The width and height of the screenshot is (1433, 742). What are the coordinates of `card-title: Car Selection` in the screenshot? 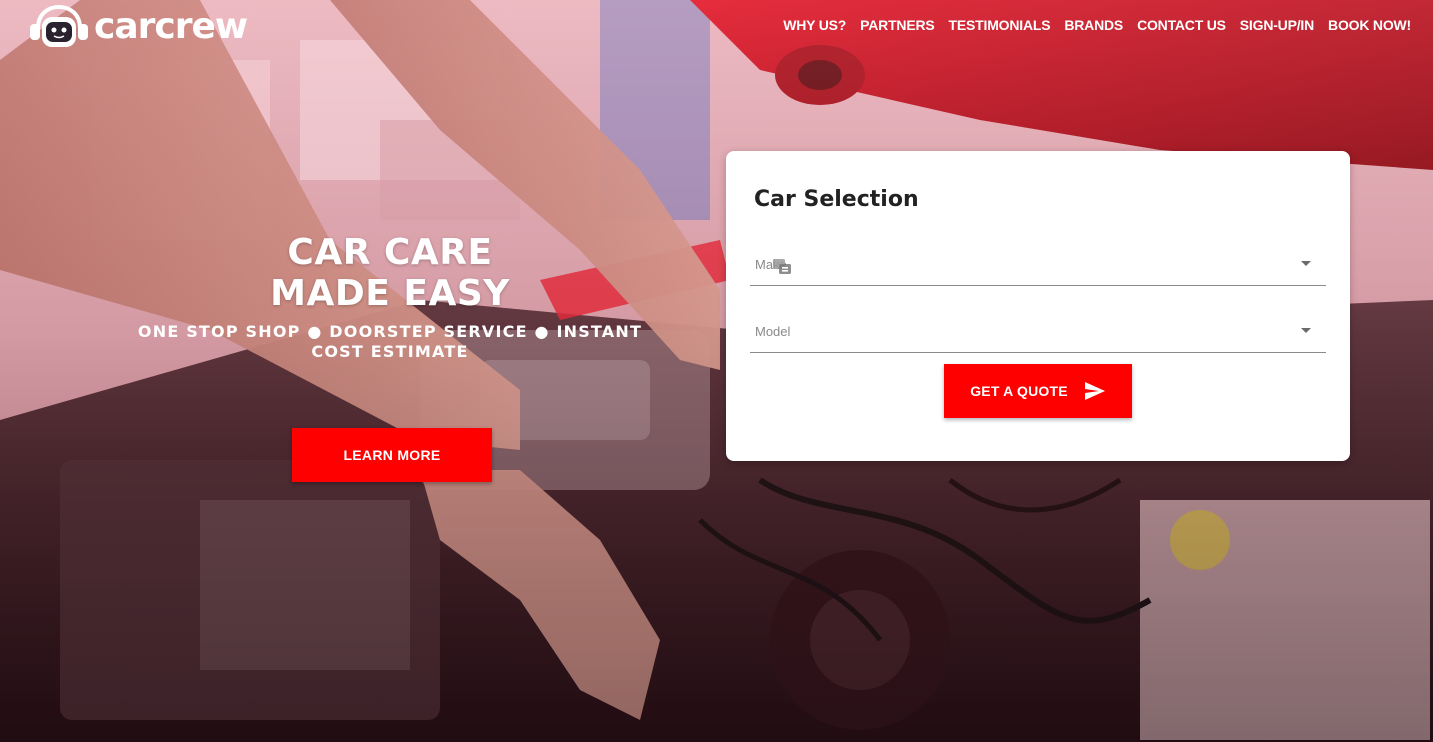 It's located at (836, 199).